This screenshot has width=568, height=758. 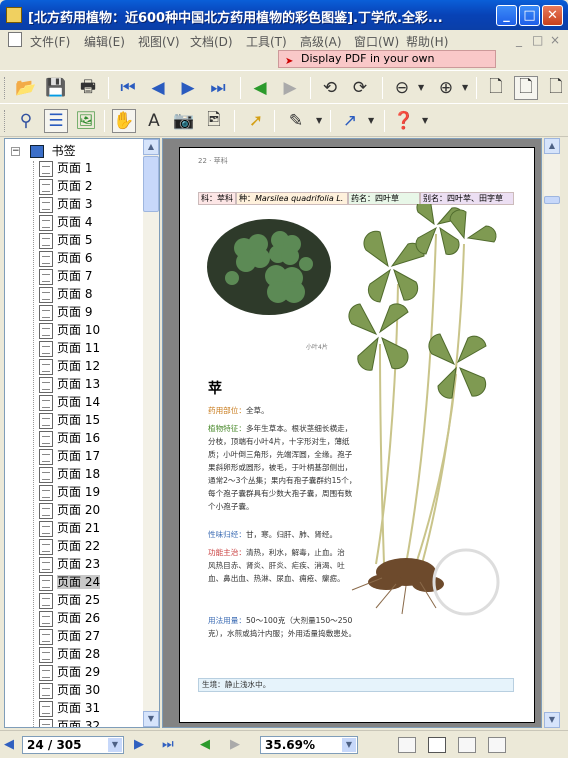 What do you see at coordinates (526, 88) in the screenshot?
I see `fit-page-icon: 🗋` at bounding box center [526, 88].